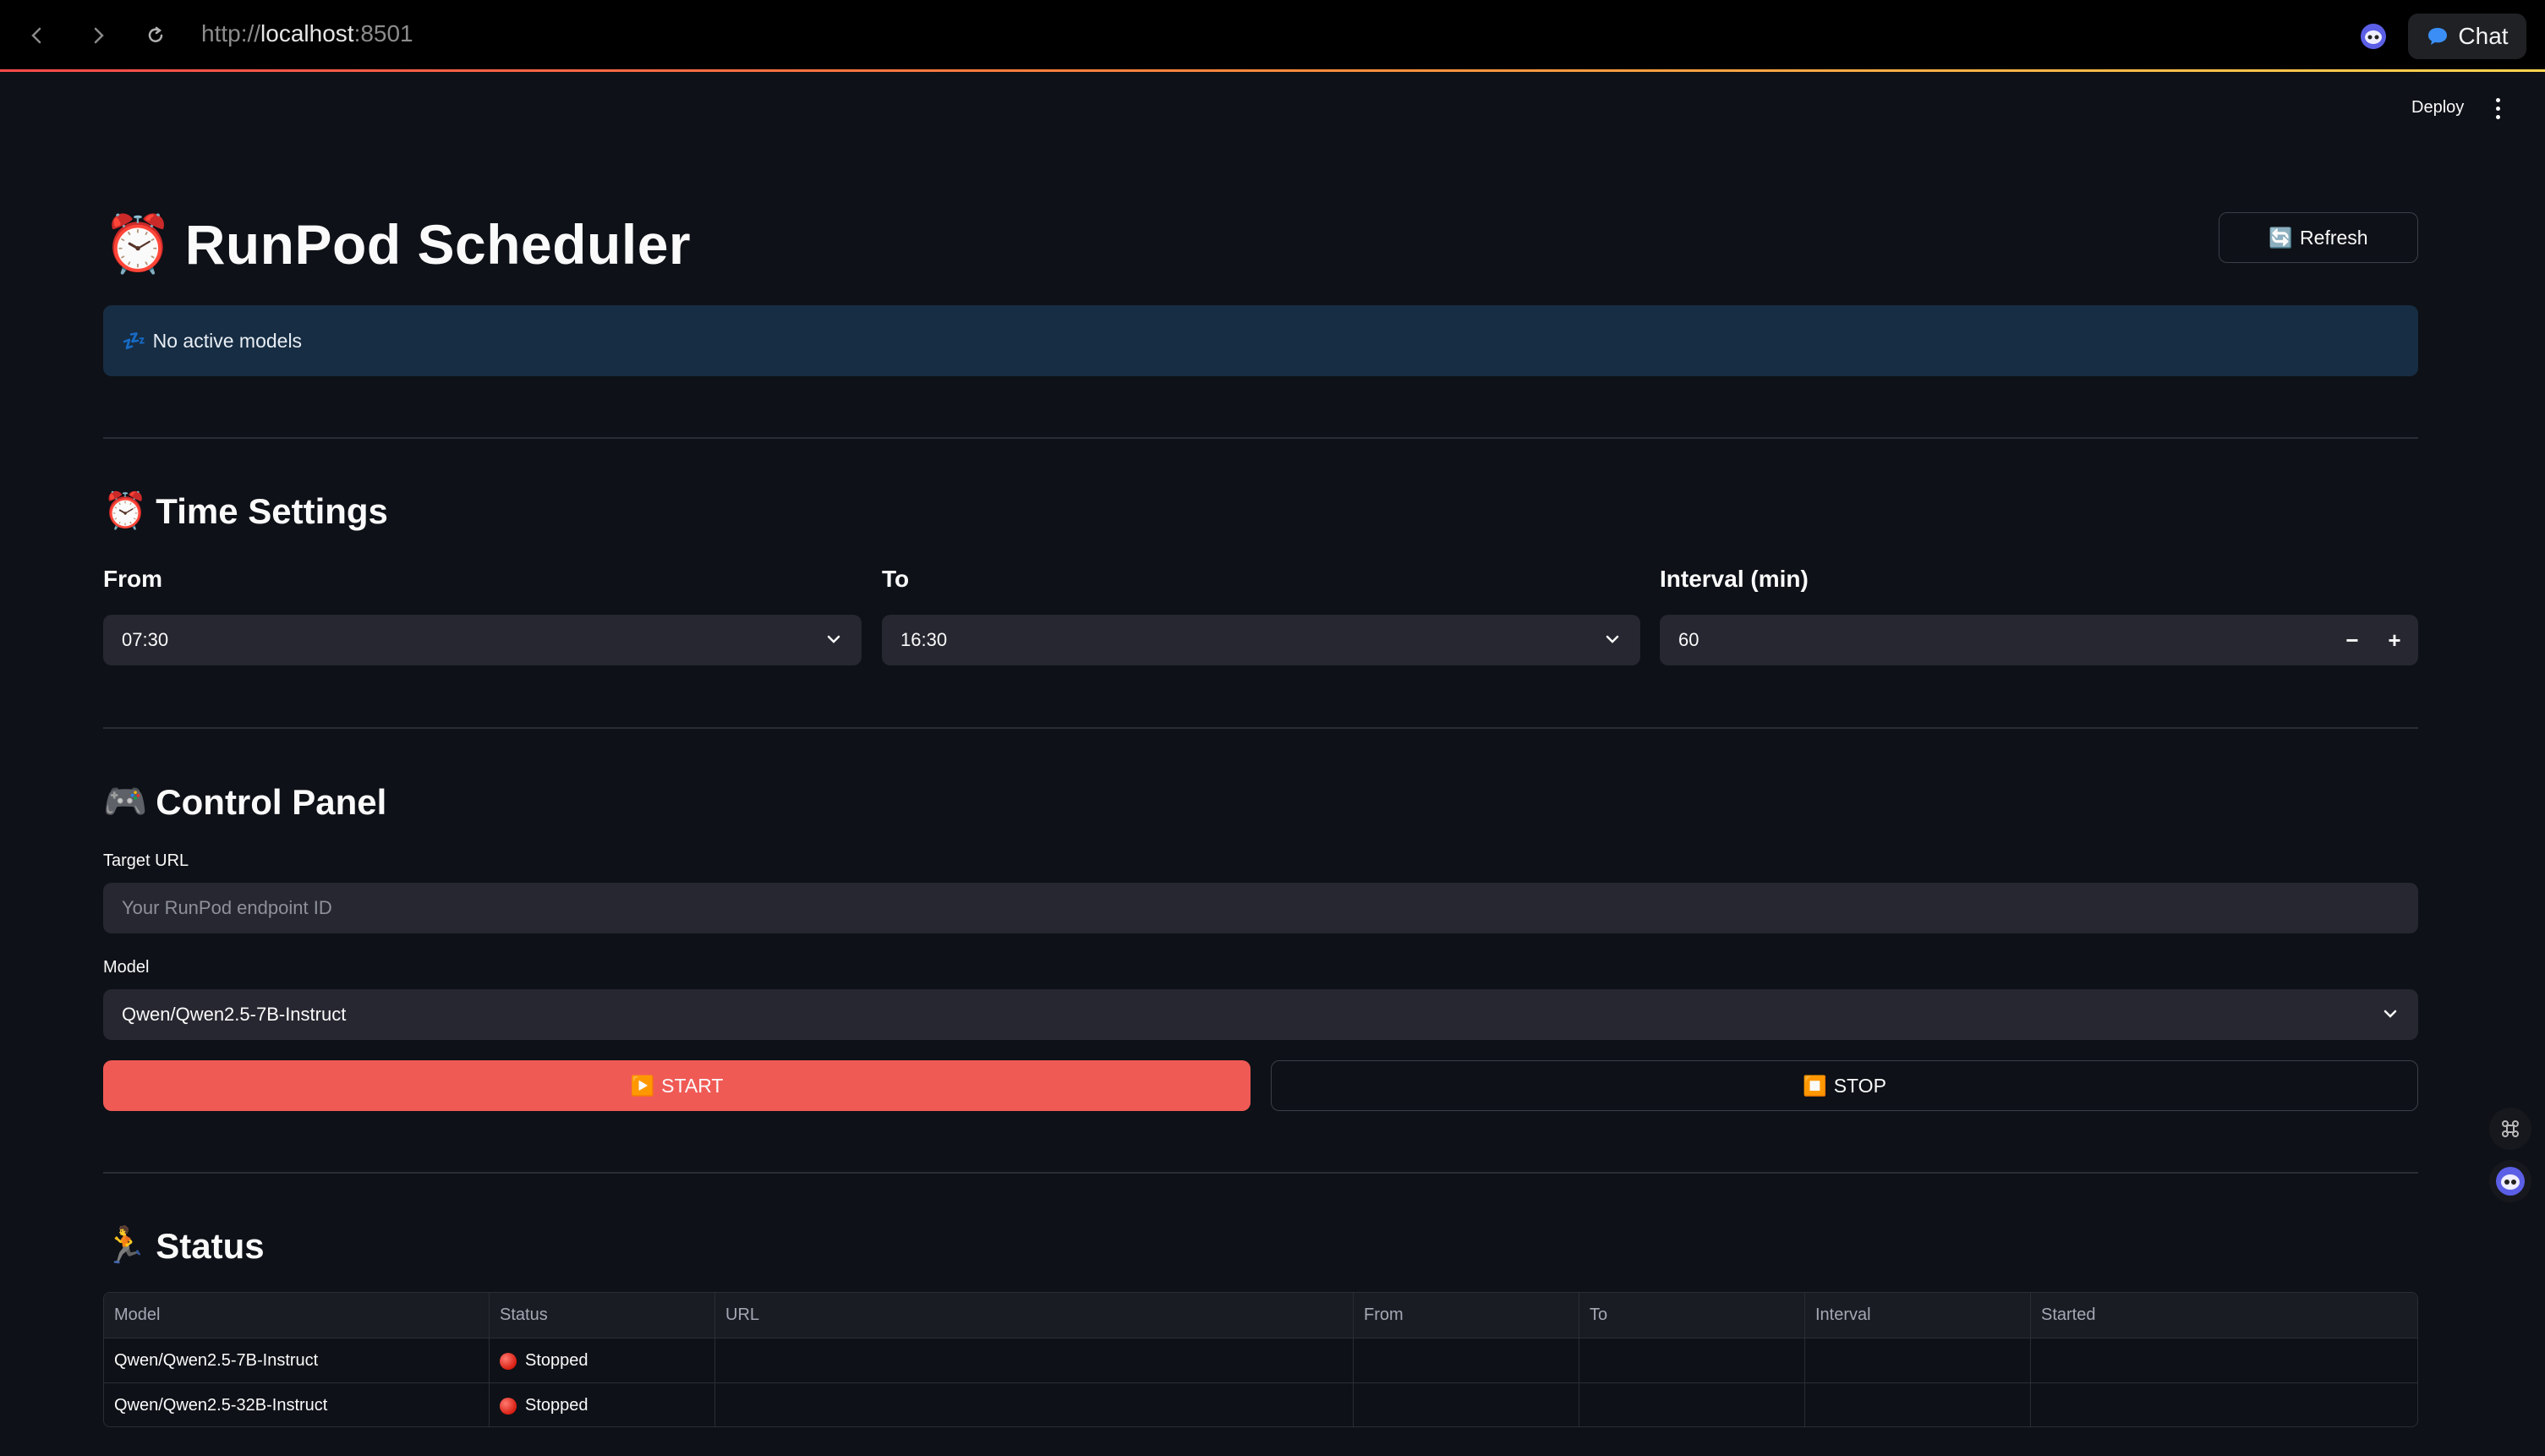 Image resolution: width=2545 pixels, height=1456 pixels. I want to click on decrement-button: −, so click(2352, 640).